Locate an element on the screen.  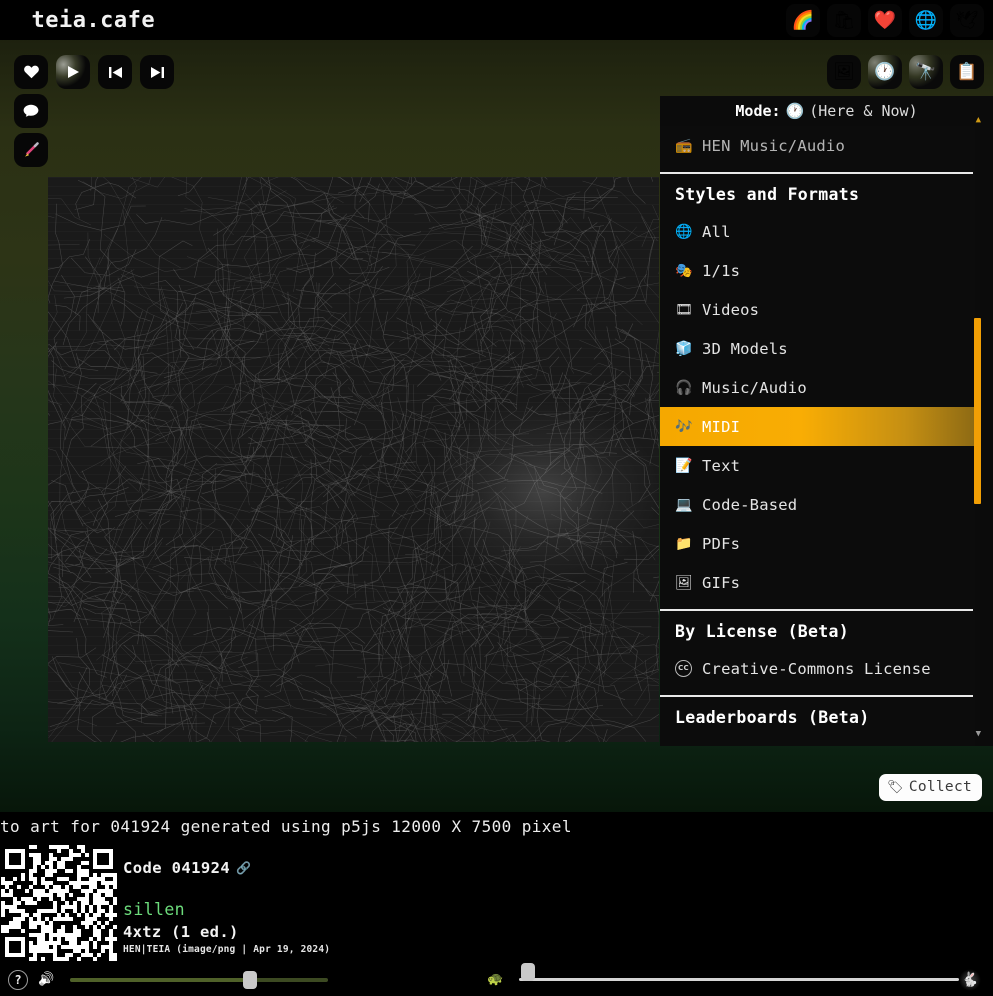
menu-item-label: Creative-Commons License is located at coordinates (816, 668).